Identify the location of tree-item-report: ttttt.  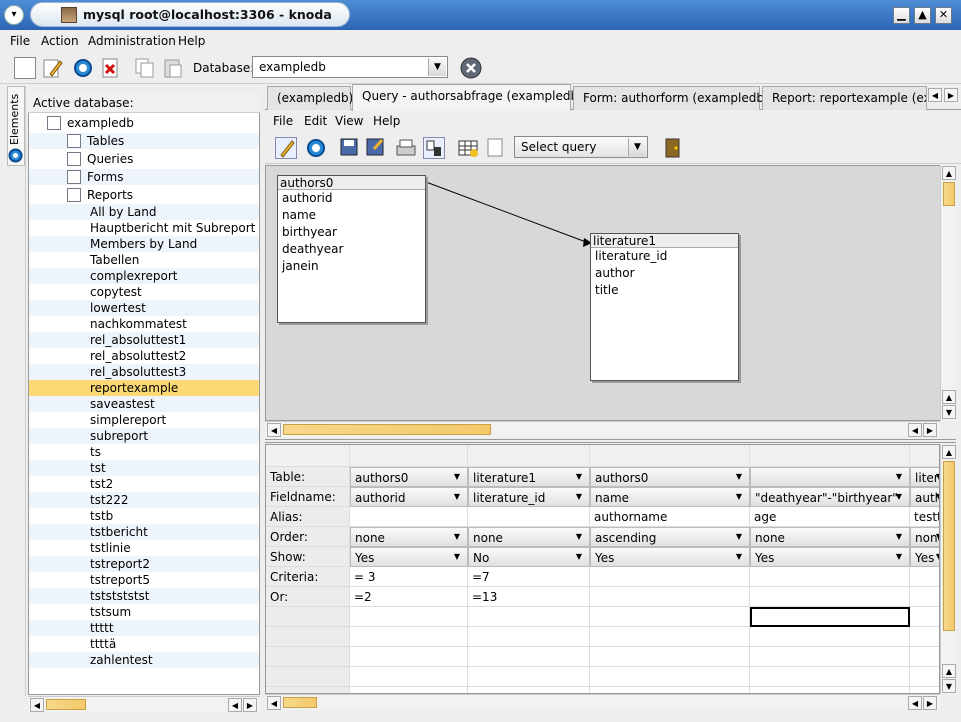
(144, 628).